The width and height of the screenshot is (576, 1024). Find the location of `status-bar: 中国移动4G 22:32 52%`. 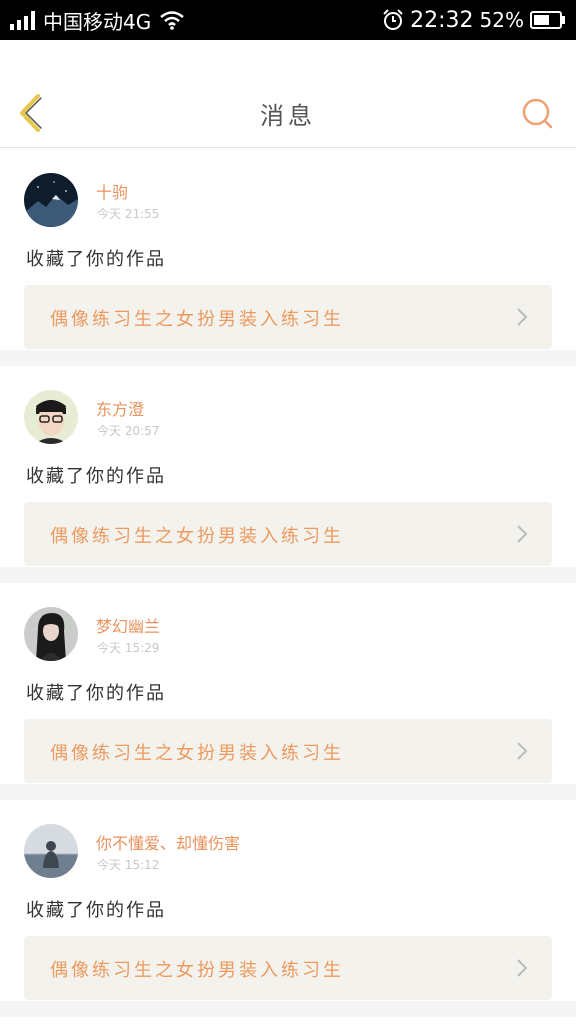

status-bar: 中国移动4G 22:32 52% is located at coordinates (288, 20).